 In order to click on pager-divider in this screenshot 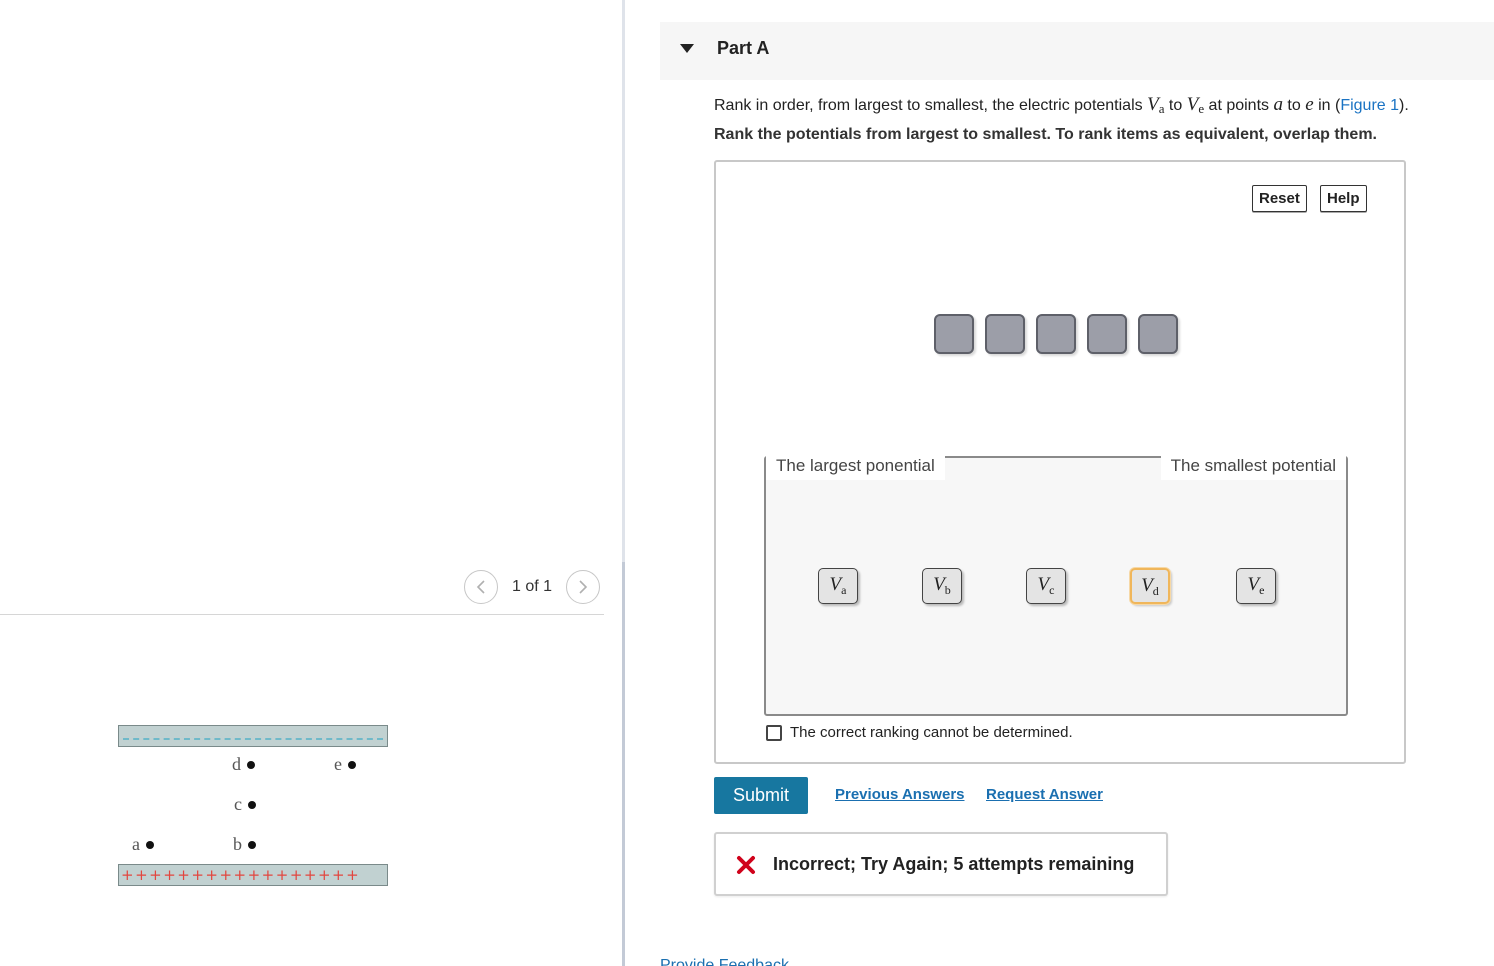, I will do `click(302, 614)`.